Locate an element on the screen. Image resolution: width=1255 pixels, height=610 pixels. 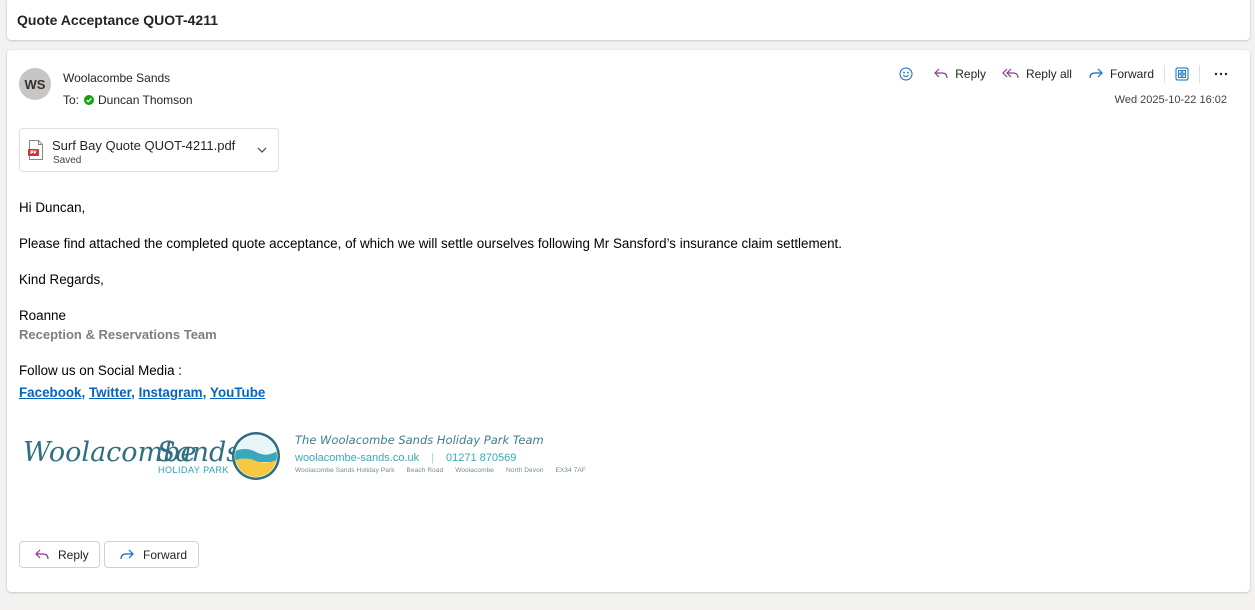
facebook-link: Facebook is located at coordinates (50, 392).